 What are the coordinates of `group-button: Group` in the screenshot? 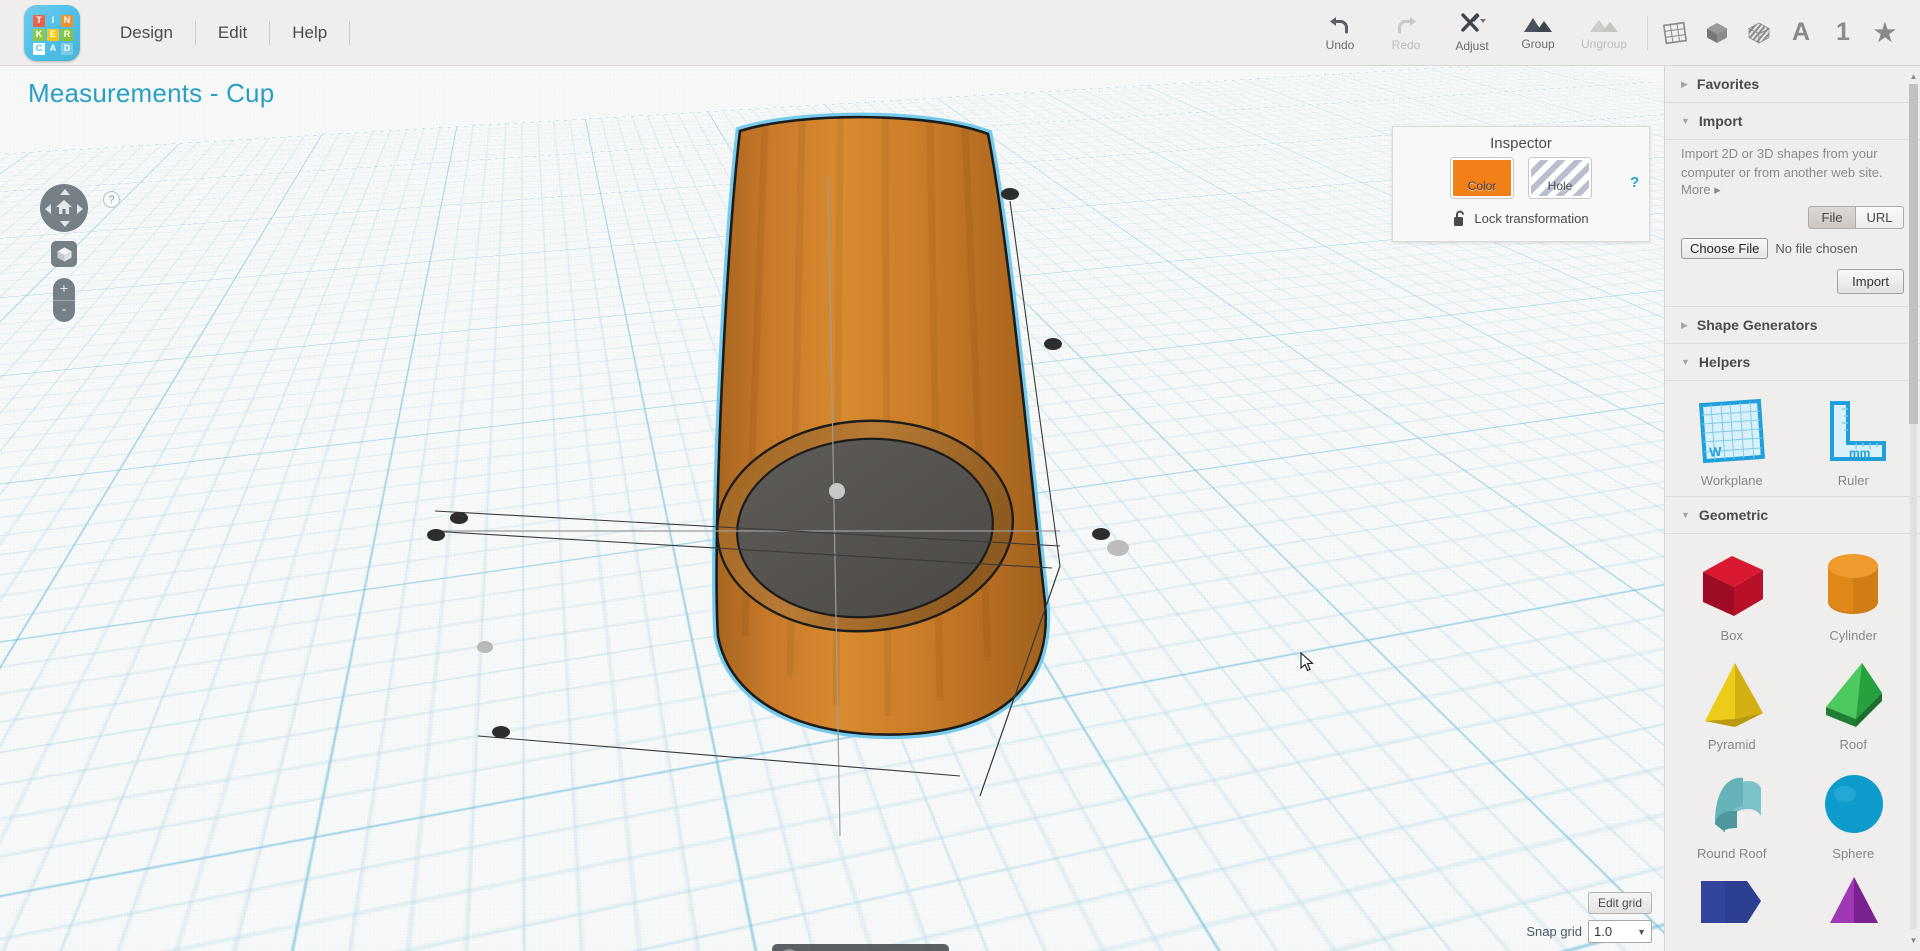 It's located at (1538, 33).